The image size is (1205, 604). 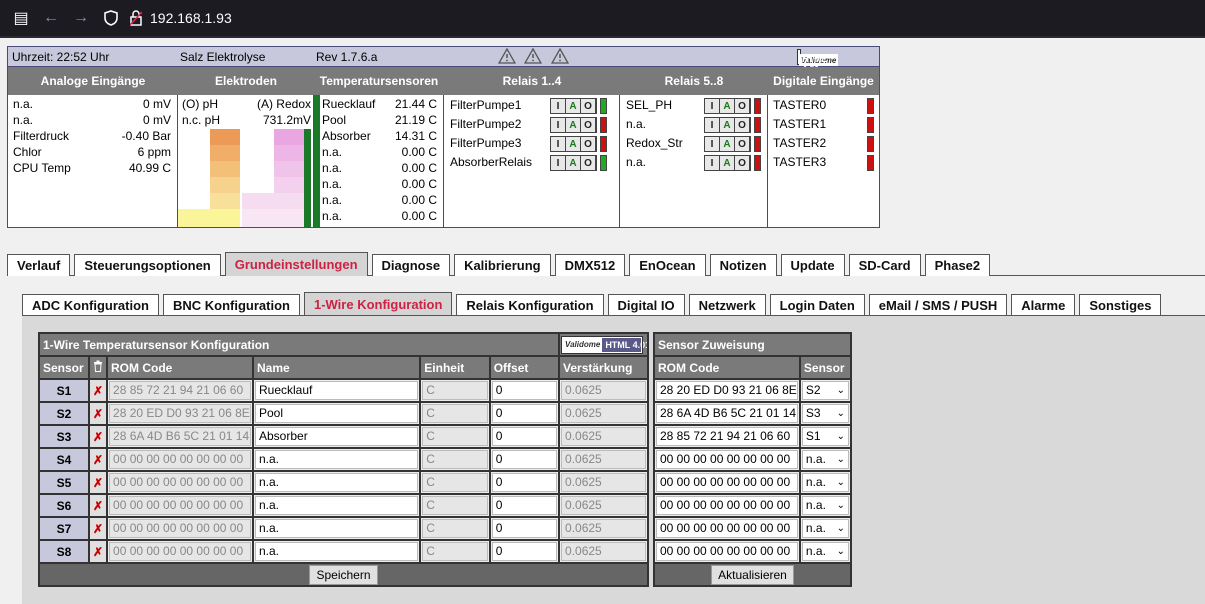 I want to click on tab-enocean: EnOcean, so click(x=667, y=265).